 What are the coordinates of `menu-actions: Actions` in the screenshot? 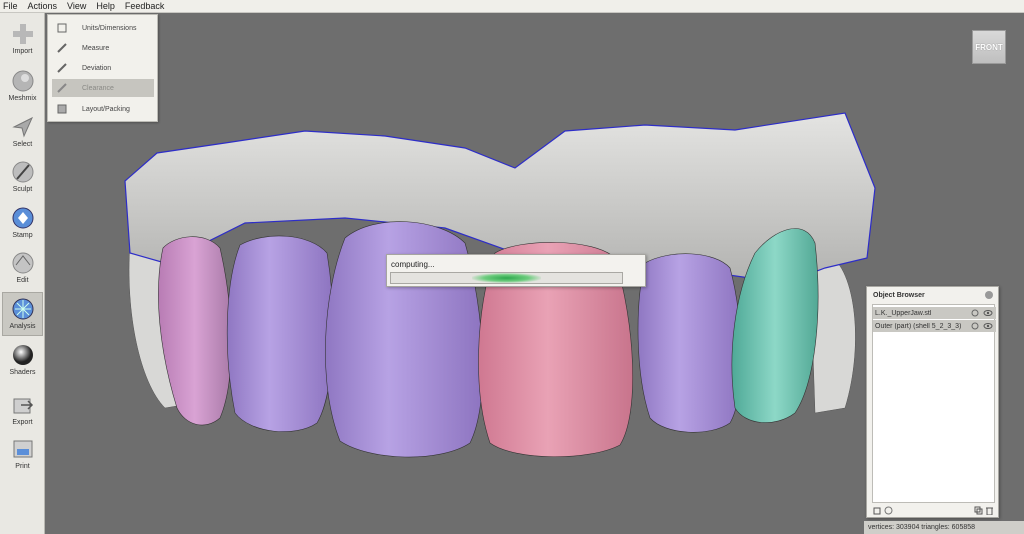 It's located at (43, 6).